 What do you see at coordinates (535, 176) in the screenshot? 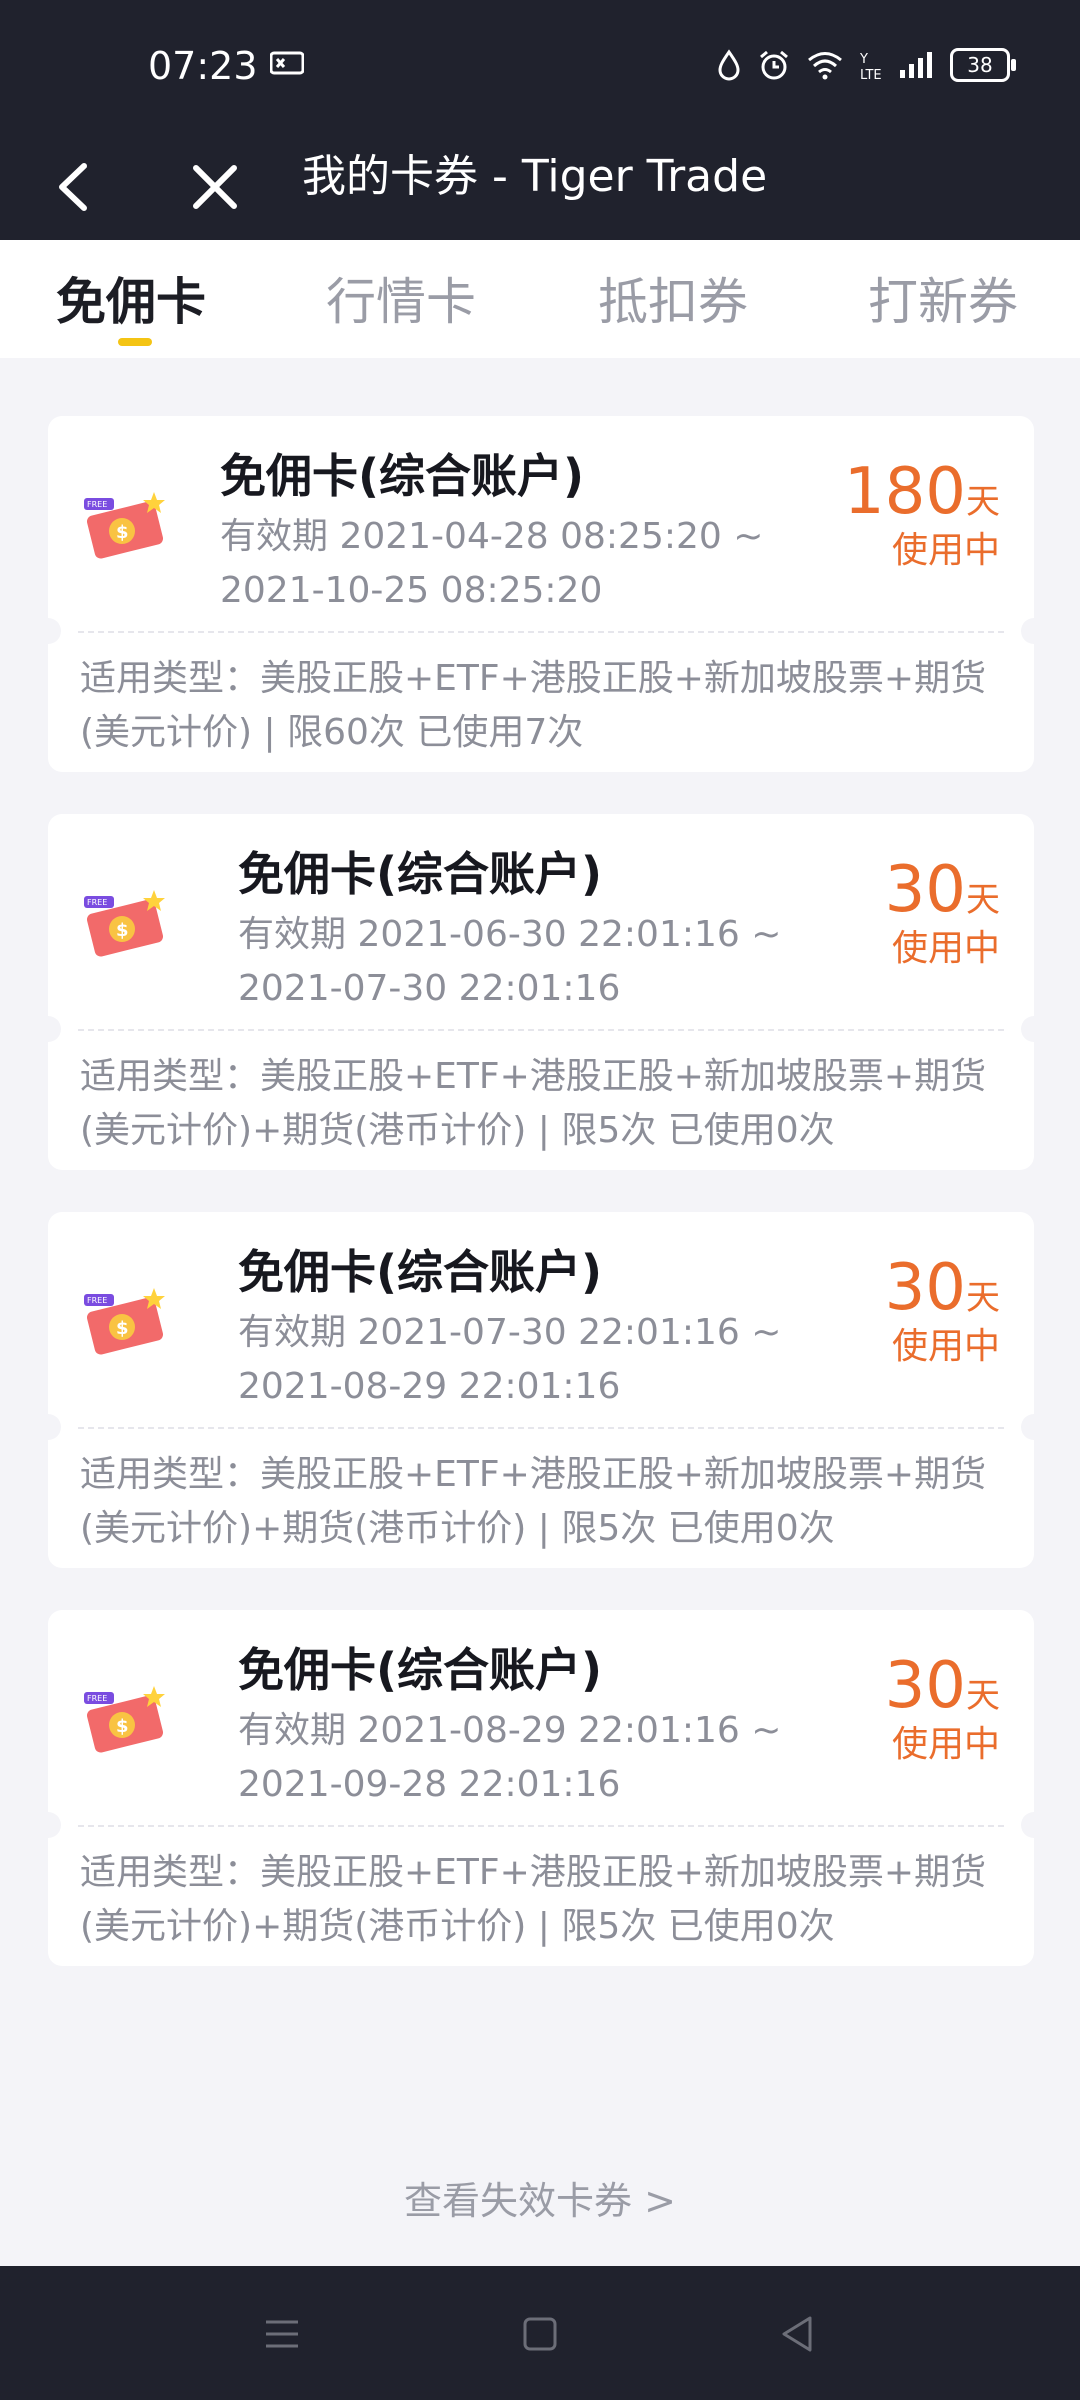
I see `page-title: 我的卡券 - Tiger Trade` at bounding box center [535, 176].